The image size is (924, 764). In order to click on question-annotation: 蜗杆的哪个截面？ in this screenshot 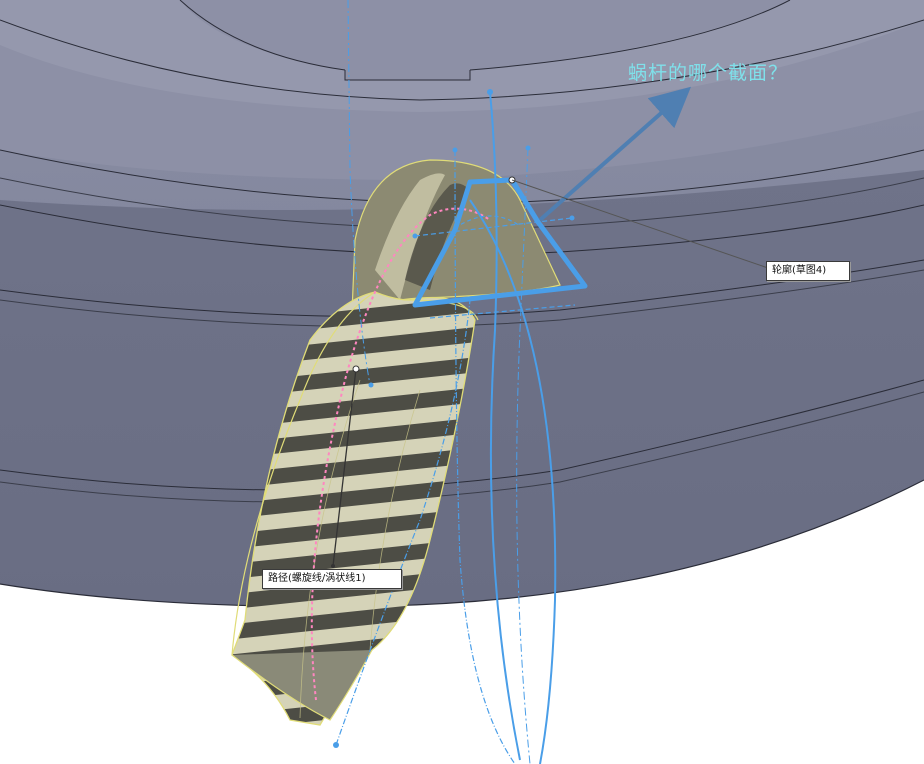, I will do `click(708, 73)`.